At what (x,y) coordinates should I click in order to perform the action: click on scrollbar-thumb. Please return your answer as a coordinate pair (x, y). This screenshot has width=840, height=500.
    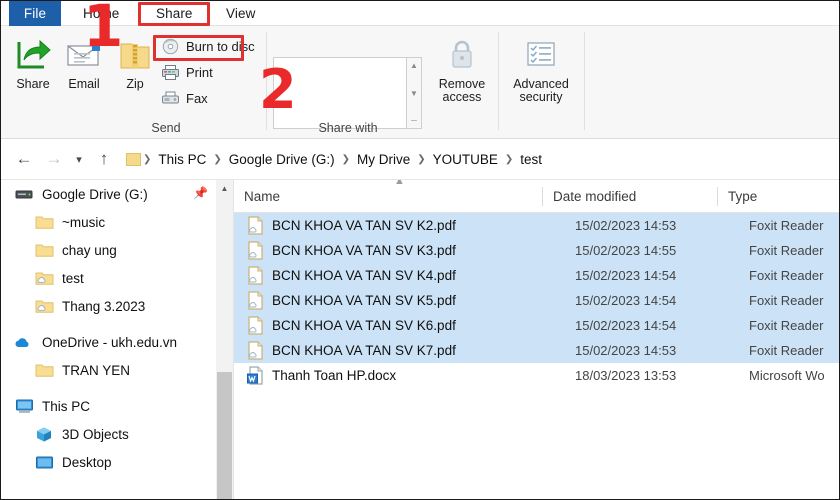
    Looking at the image, I should click on (224, 435).